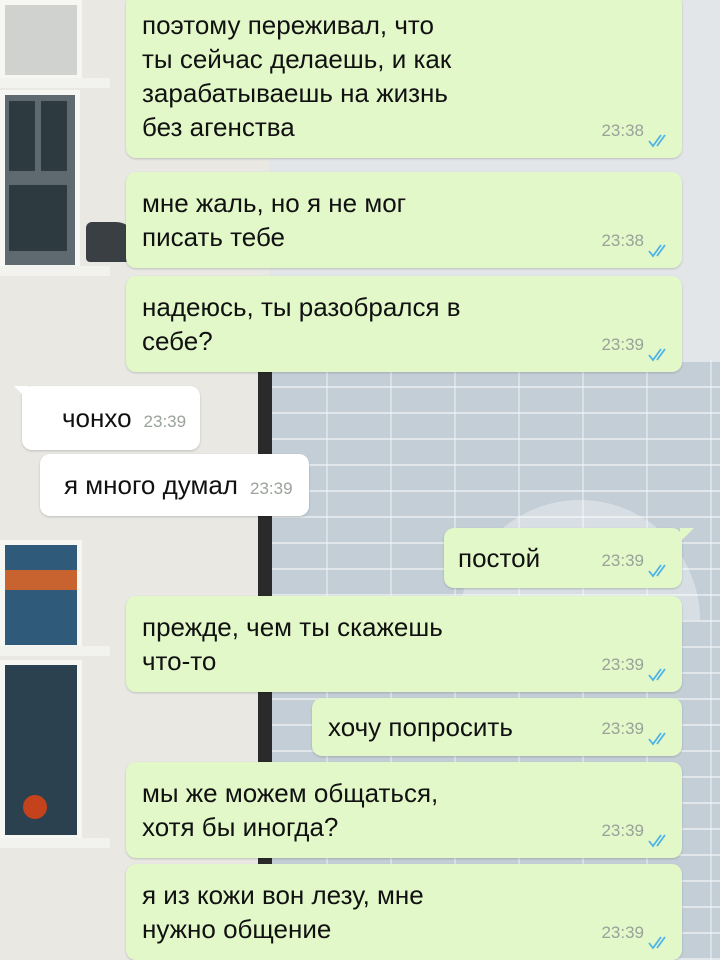 Image resolution: width=720 pixels, height=960 pixels. Describe the element at coordinates (290, 810) in the screenshot. I see `message-text: мы же можем общаться, хотя бы иногда?` at that location.